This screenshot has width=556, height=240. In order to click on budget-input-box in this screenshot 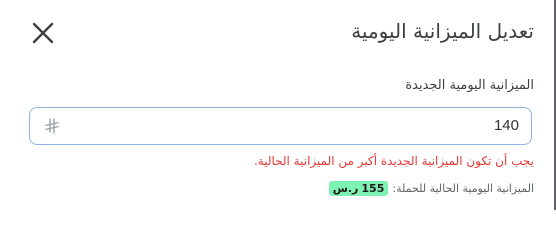, I will do `click(280, 126)`.